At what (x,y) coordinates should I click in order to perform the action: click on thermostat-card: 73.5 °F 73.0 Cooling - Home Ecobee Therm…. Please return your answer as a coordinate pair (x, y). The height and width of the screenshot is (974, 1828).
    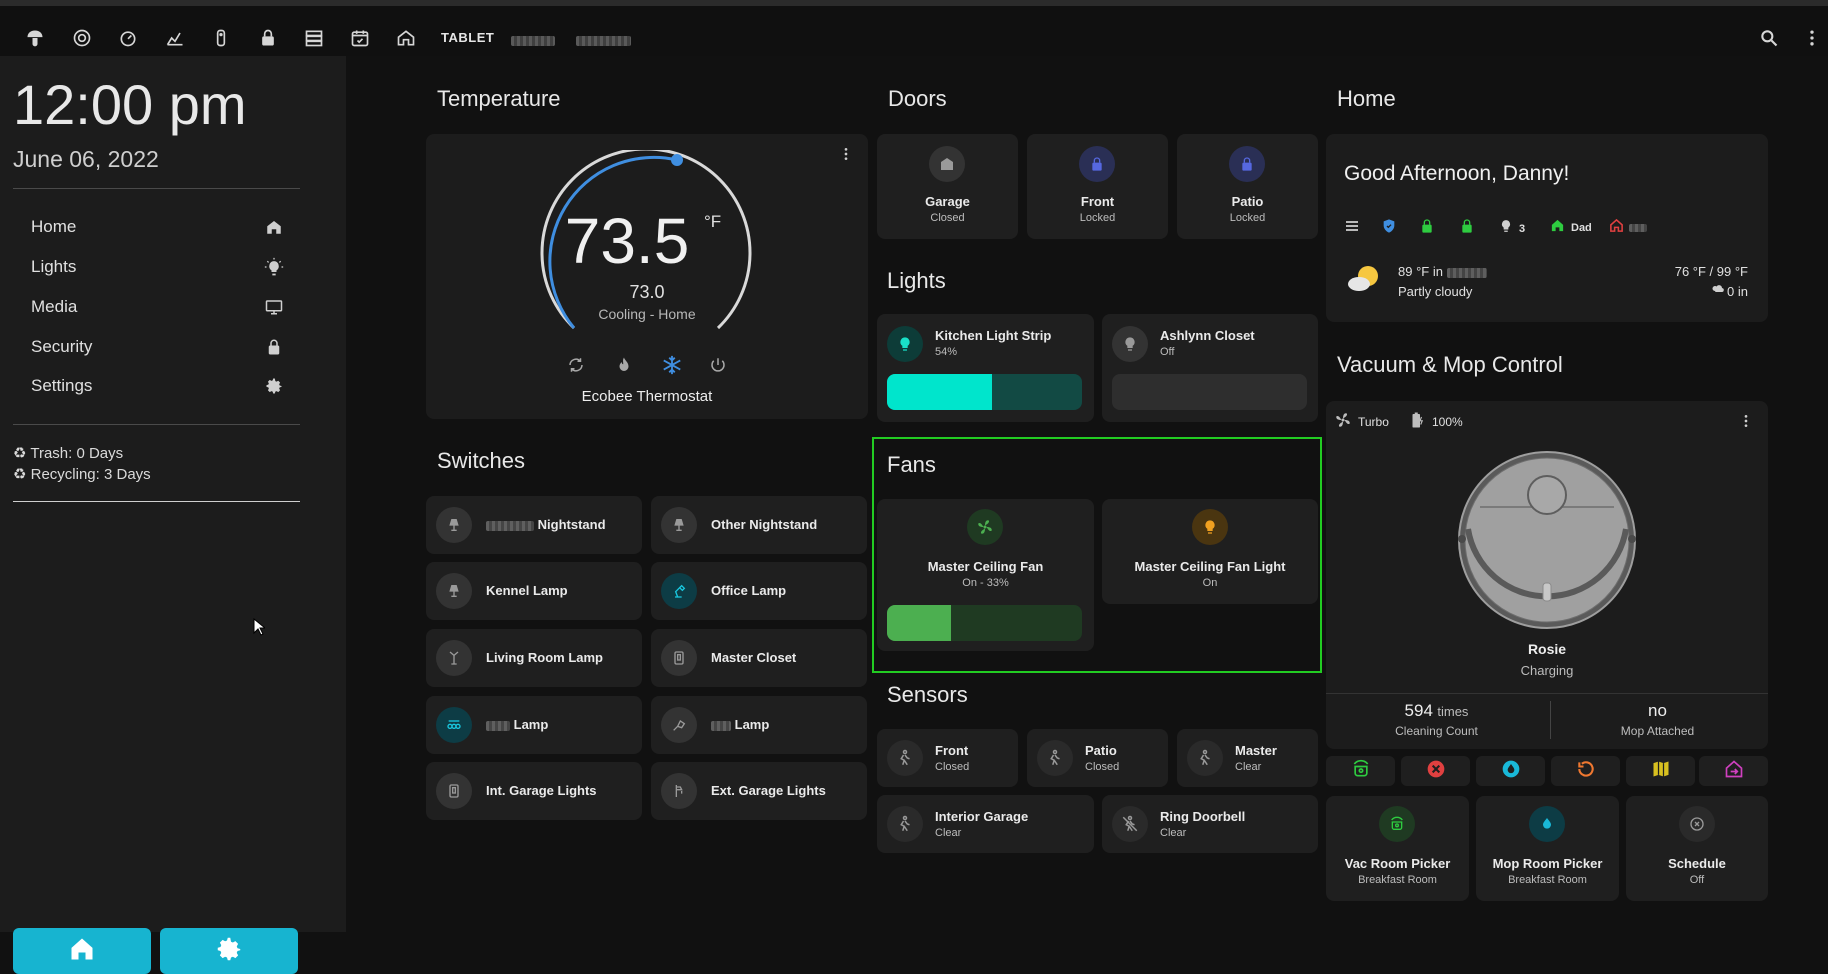
    Looking at the image, I should click on (647, 276).